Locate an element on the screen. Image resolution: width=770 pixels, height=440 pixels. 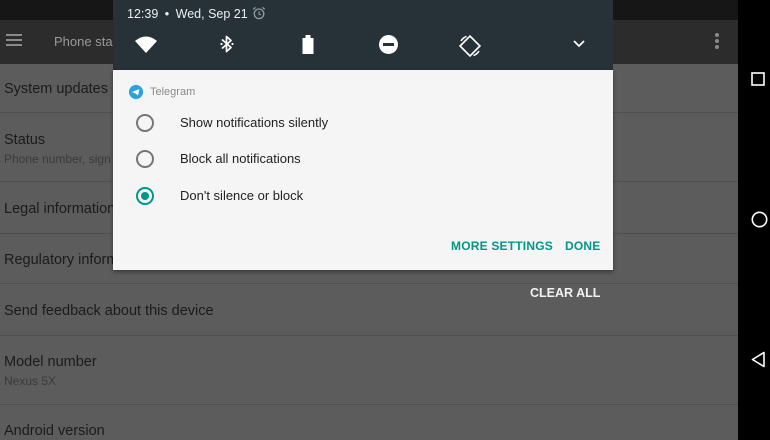
radio-button-selected is located at coordinates (145, 196).